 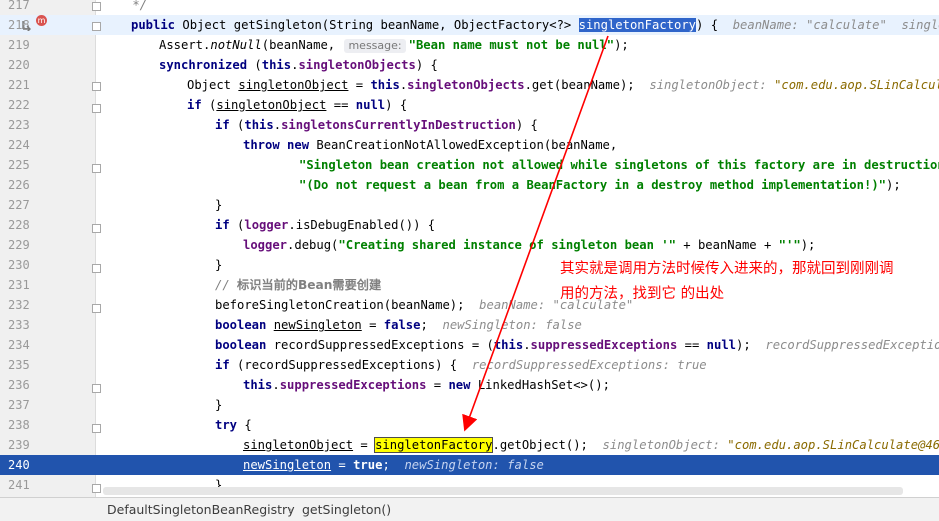 What do you see at coordinates (19, 485) in the screenshot?
I see `line-number: 241` at bounding box center [19, 485].